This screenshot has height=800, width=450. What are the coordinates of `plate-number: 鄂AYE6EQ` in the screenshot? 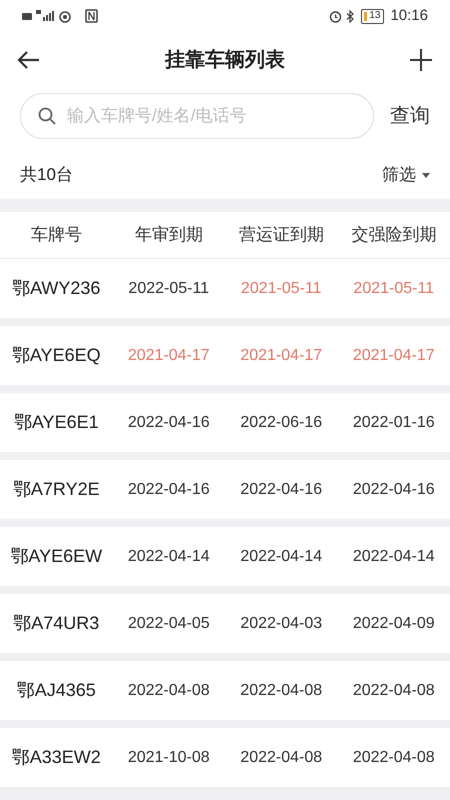 It's located at (56, 355).